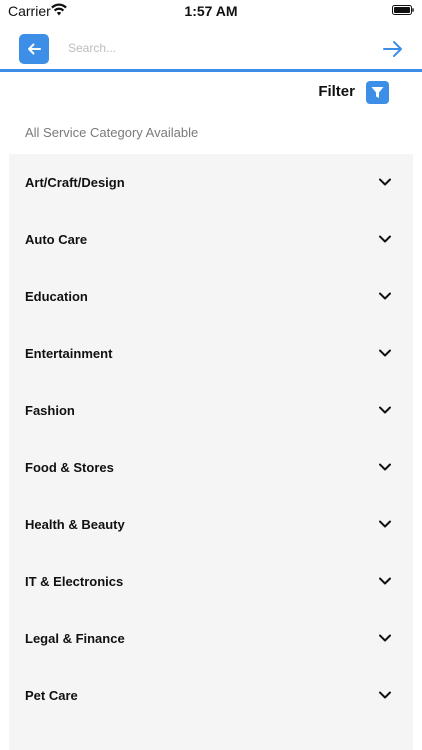 This screenshot has width=422, height=750. I want to click on back-button, so click(34, 49).